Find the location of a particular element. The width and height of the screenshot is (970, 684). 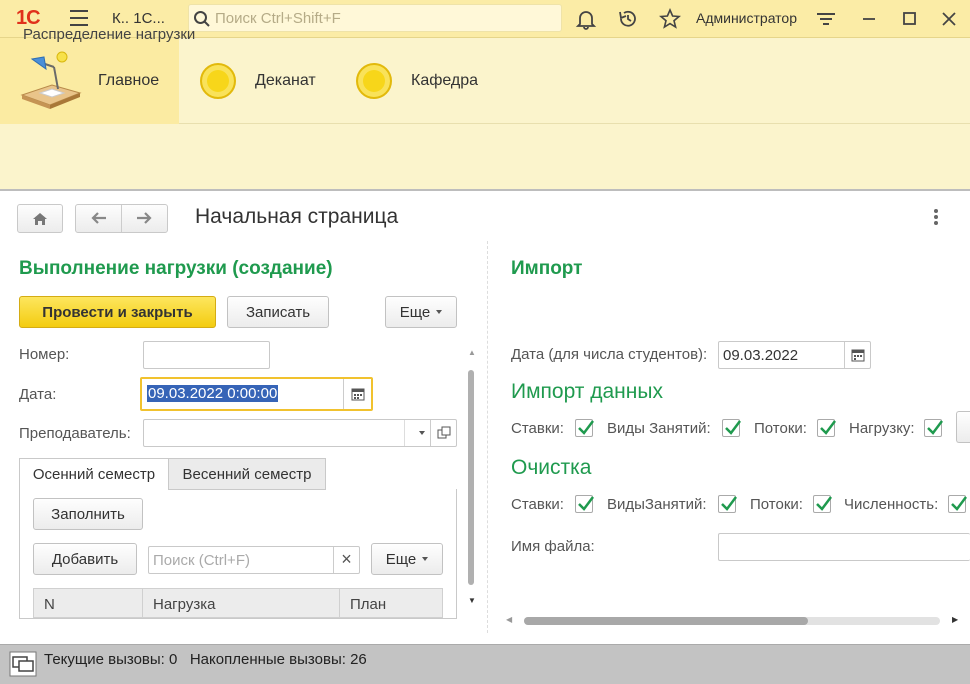

clean-kinds-label: ВидыЗанятий: is located at coordinates (657, 504).